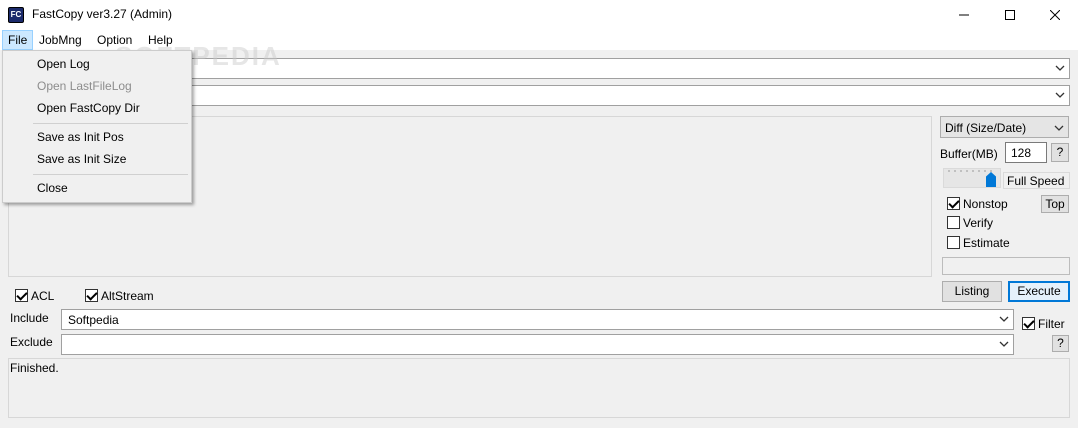  What do you see at coordinates (972, 291) in the screenshot?
I see `listing-button: Listing` at bounding box center [972, 291].